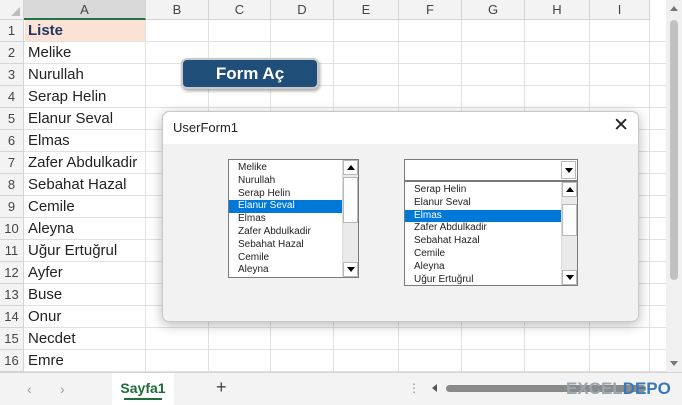 The width and height of the screenshot is (682, 405). Describe the element at coordinates (12, 185) in the screenshot. I see `row-header-8: 8` at that location.